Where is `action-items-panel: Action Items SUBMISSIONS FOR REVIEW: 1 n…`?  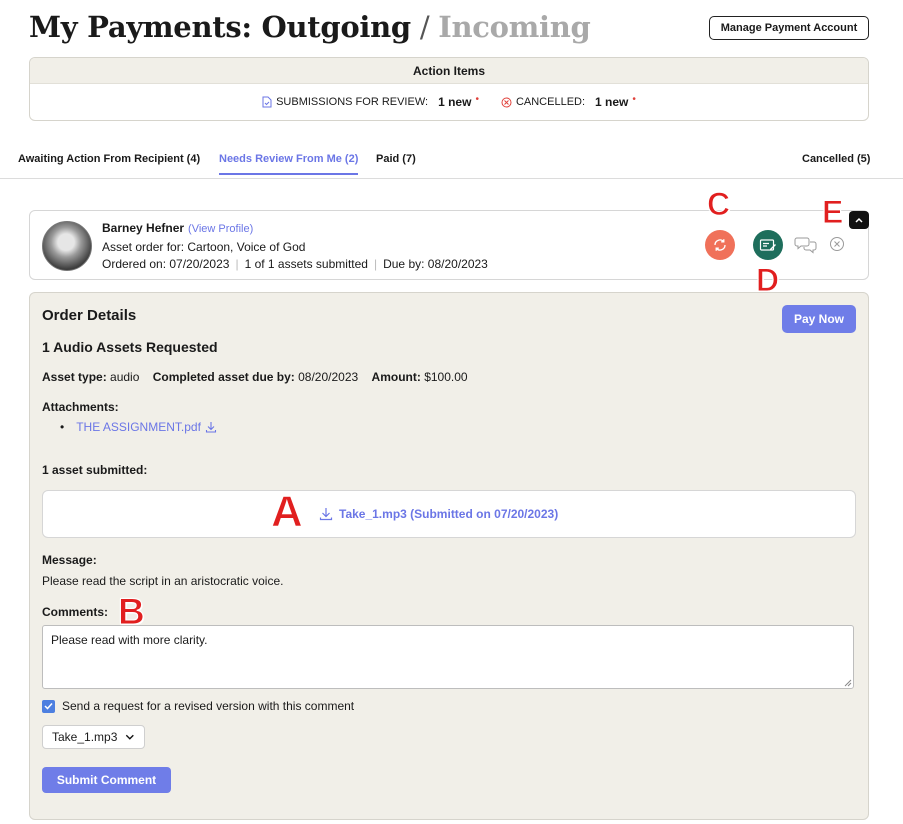
action-items-panel: Action Items SUBMISSIONS FOR REVIEW: 1 n… is located at coordinates (449, 89).